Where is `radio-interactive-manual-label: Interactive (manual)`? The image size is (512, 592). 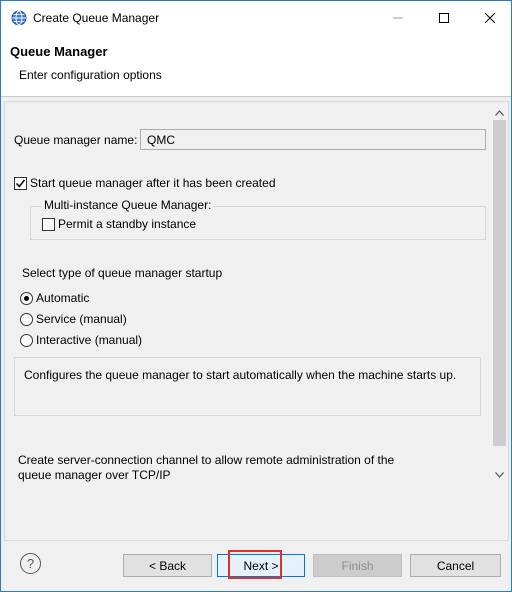 radio-interactive-manual-label: Interactive (manual) is located at coordinates (89, 340).